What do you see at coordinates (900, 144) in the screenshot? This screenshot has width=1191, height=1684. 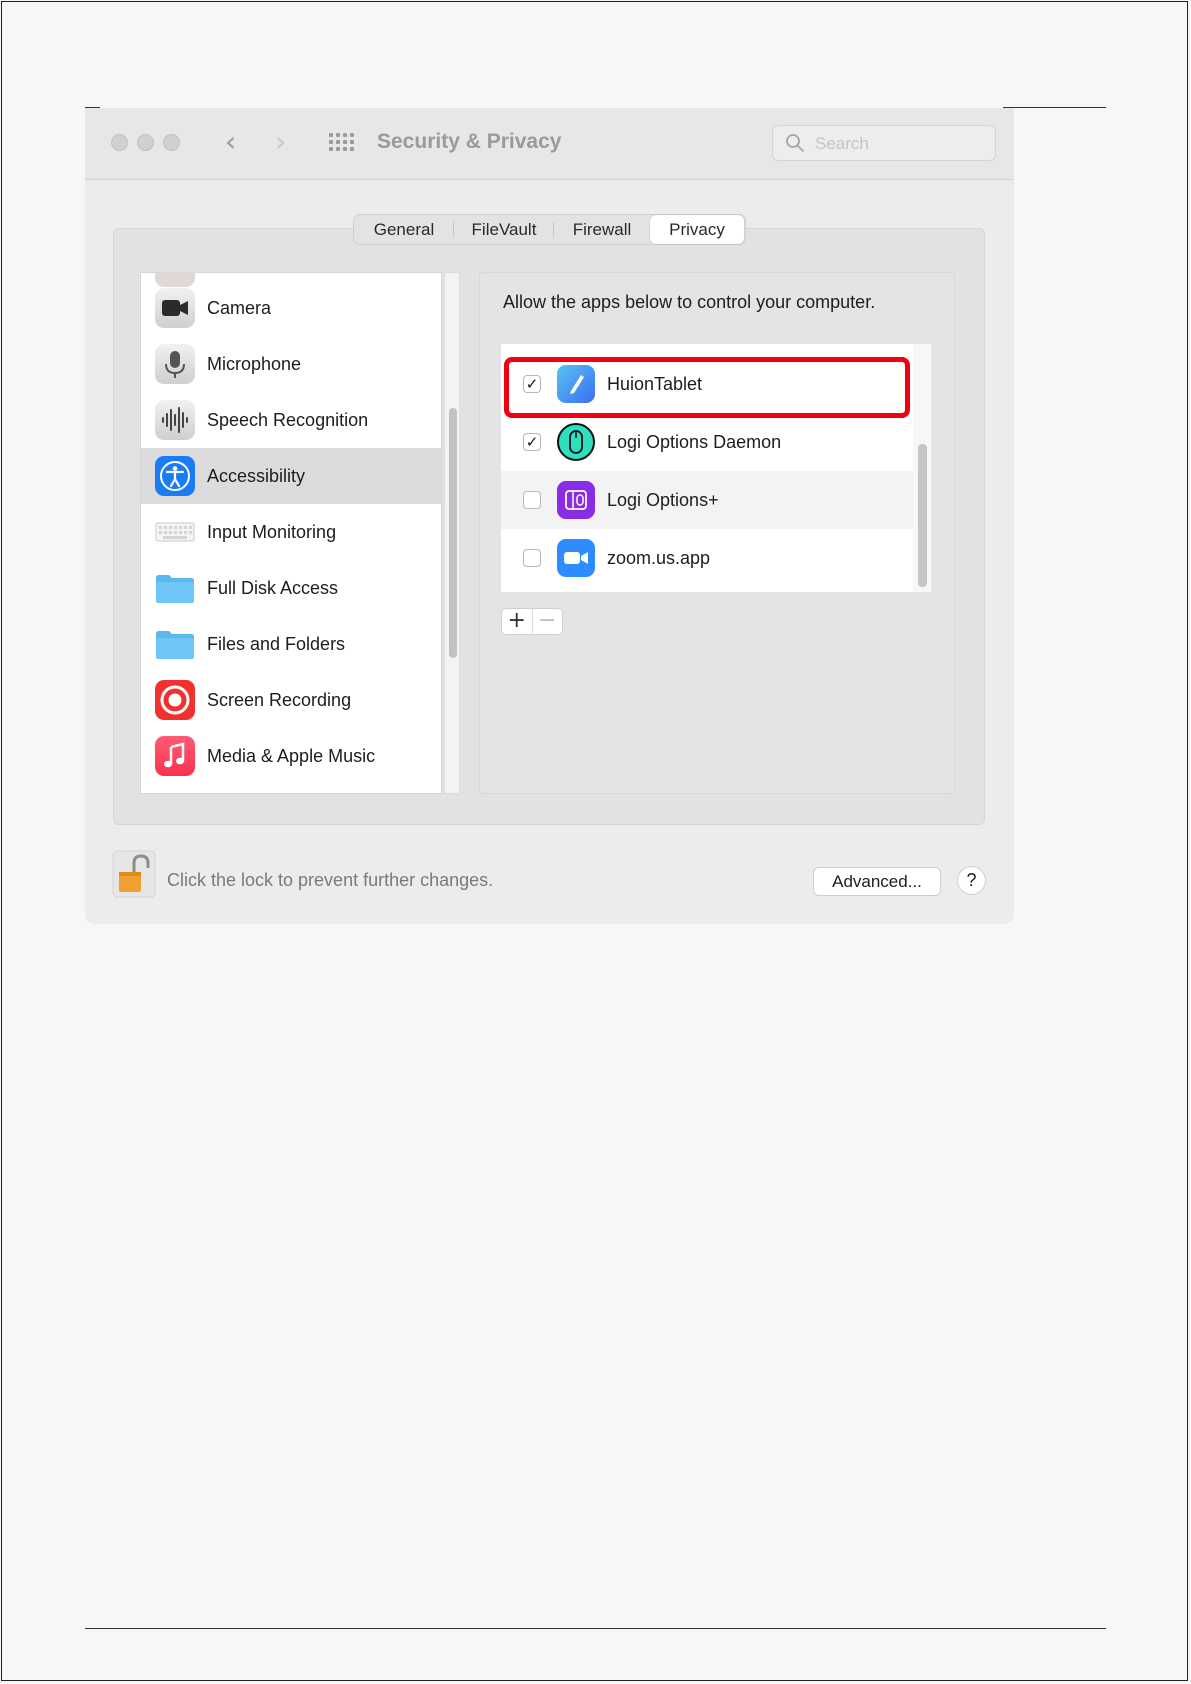 I see `search-input` at bounding box center [900, 144].